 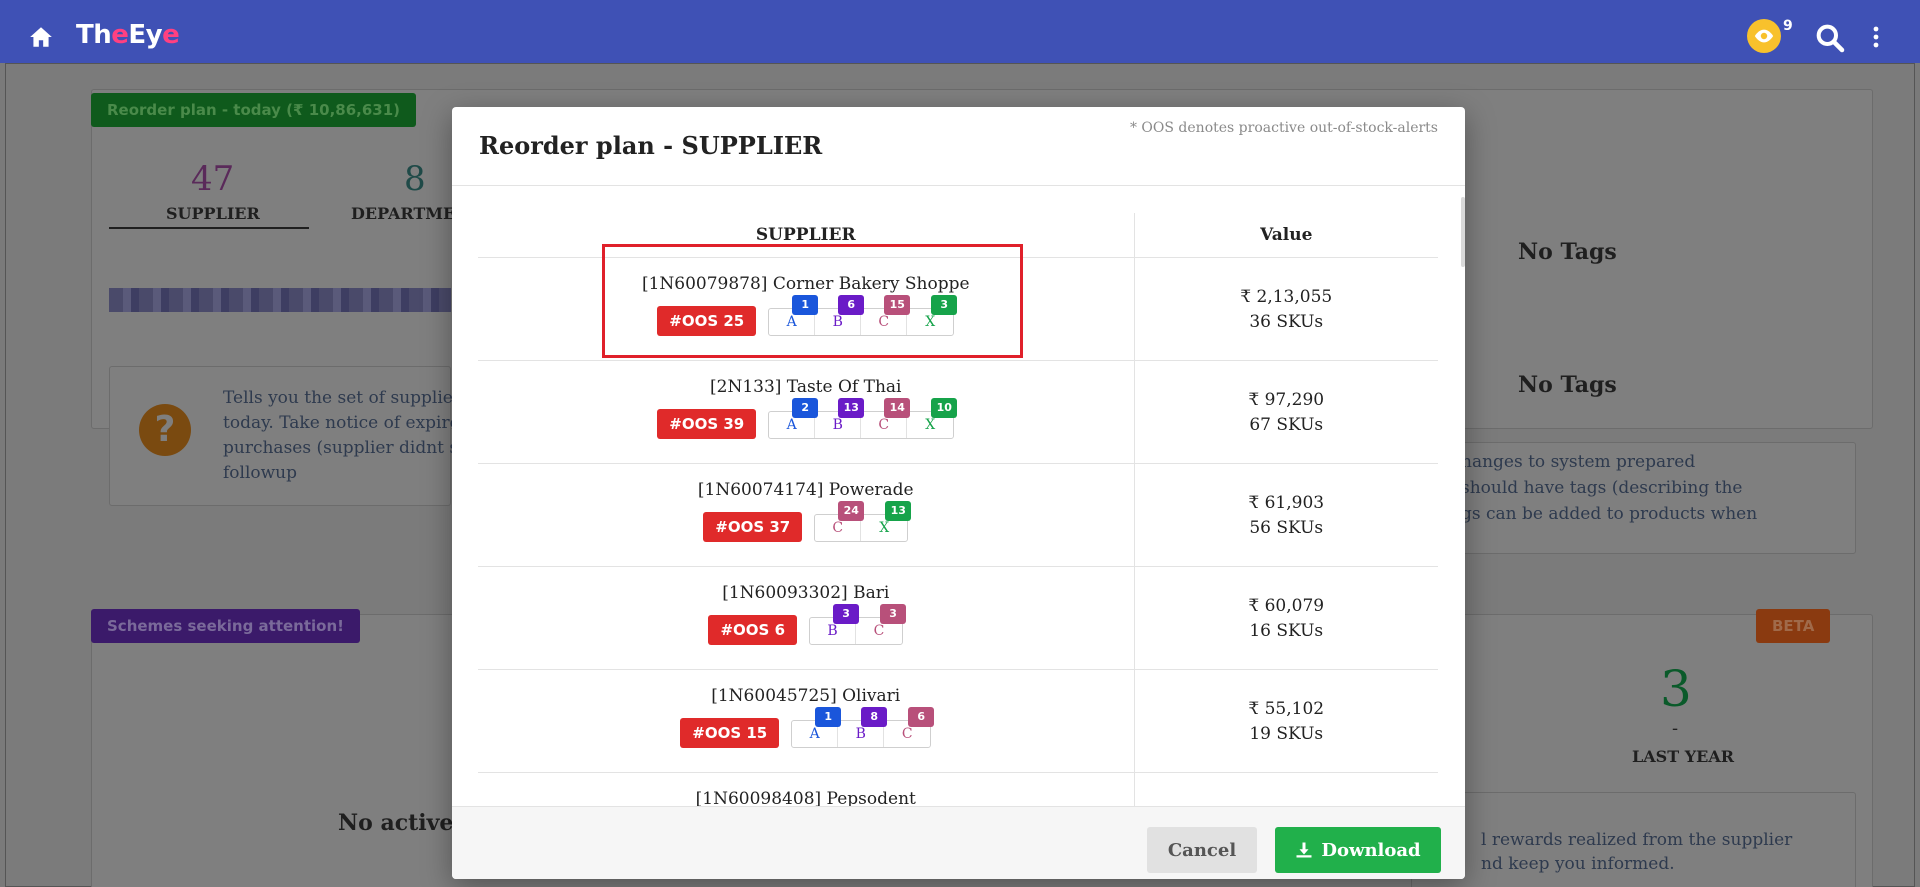 I want to click on oos-badge: #OOS 39, so click(x=707, y=423).